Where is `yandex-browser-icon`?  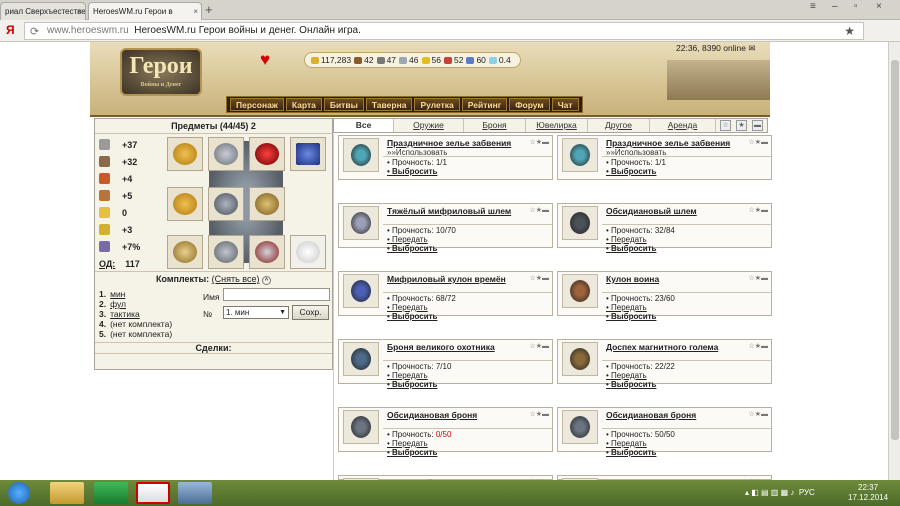
yandex-browser-icon is located at coordinates (153, 493).